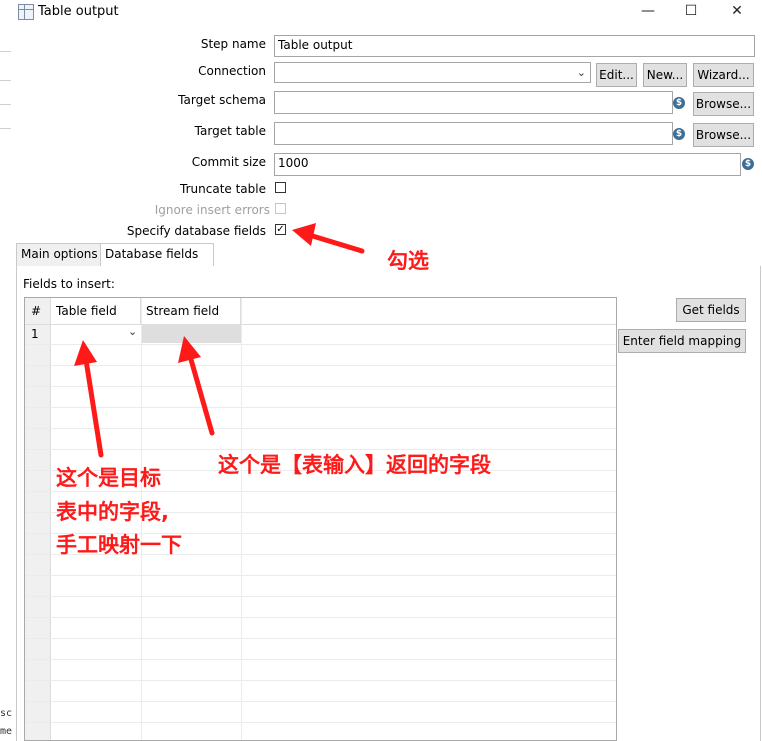 The image size is (762, 741). Describe the element at coordinates (408, 261) in the screenshot. I see `check-annotation: 勾选` at that location.